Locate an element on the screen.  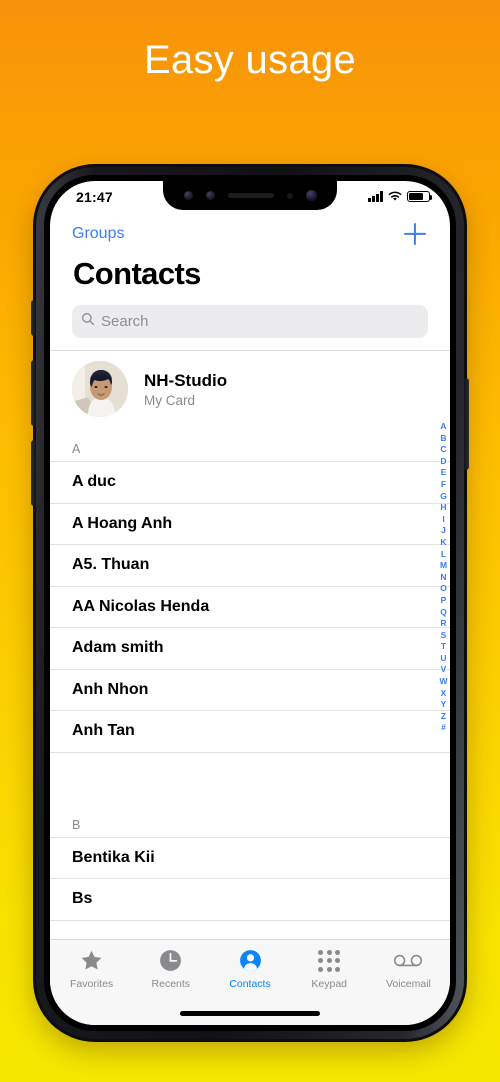
tab-label: Keypad is located at coordinates (329, 984).